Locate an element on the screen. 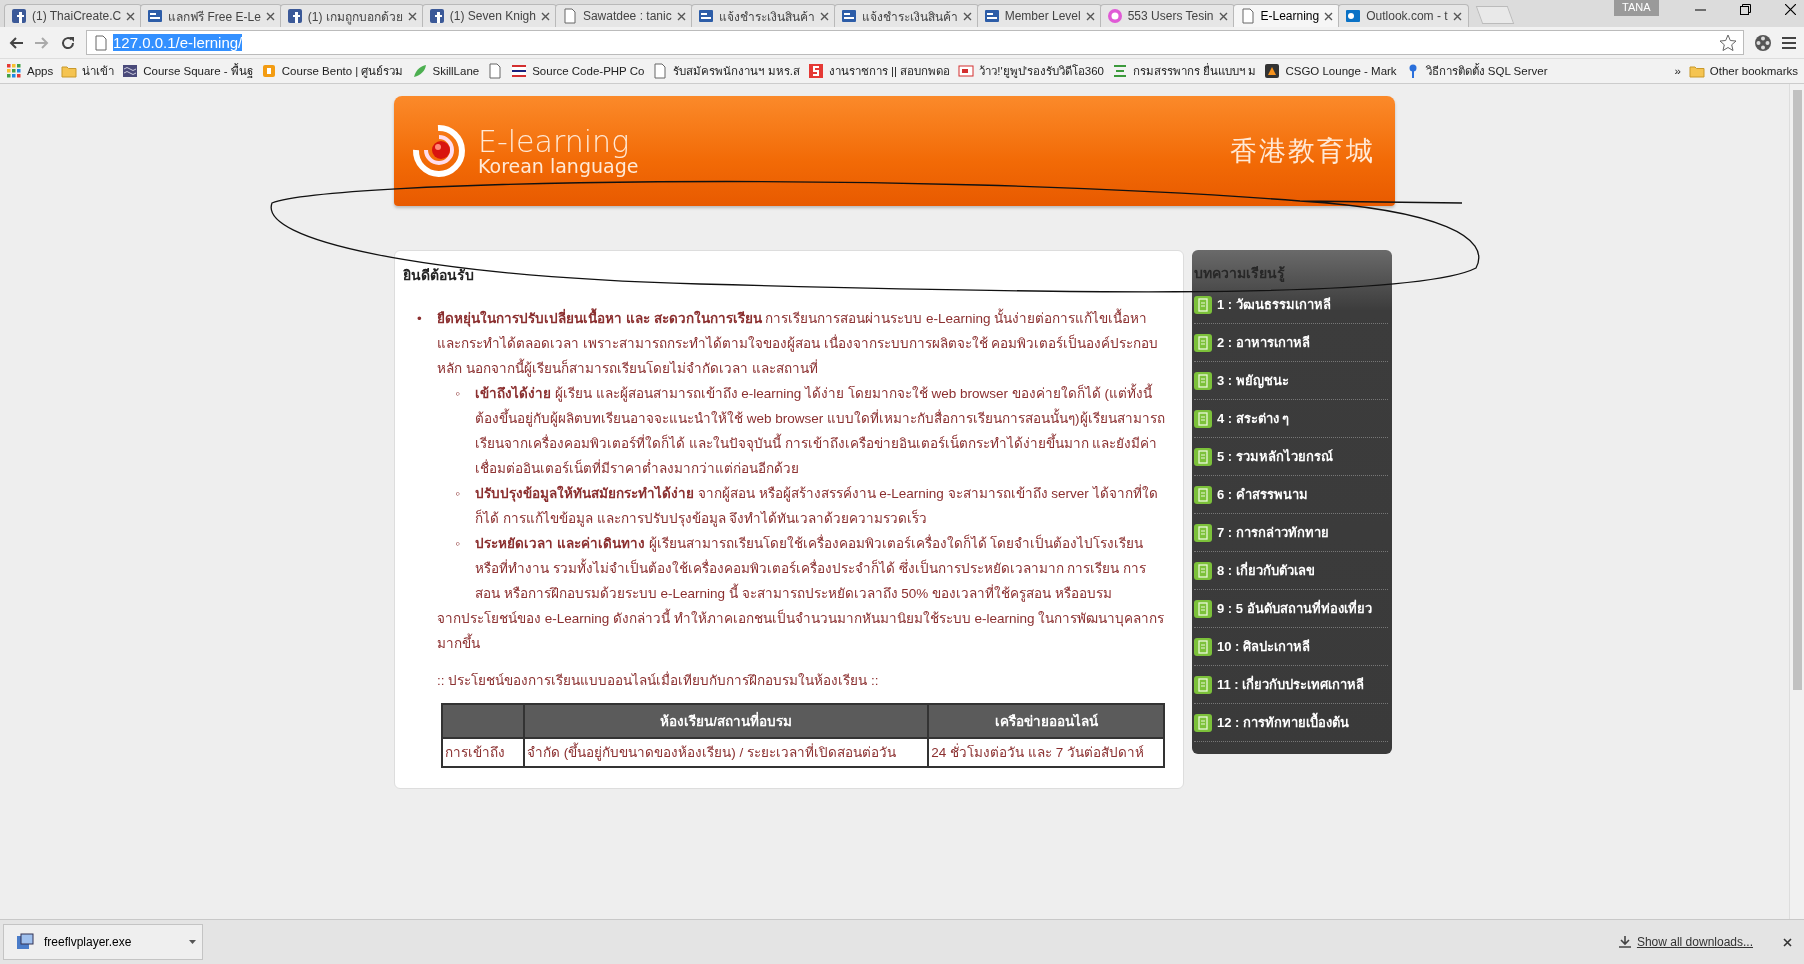  browser-tab: (1) Seven Knigh is located at coordinates (489, 15).